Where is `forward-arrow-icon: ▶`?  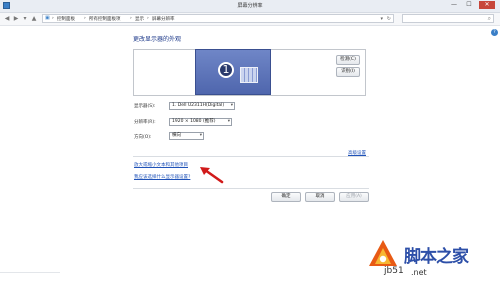 forward-arrow-icon: ▶ is located at coordinates (16, 19).